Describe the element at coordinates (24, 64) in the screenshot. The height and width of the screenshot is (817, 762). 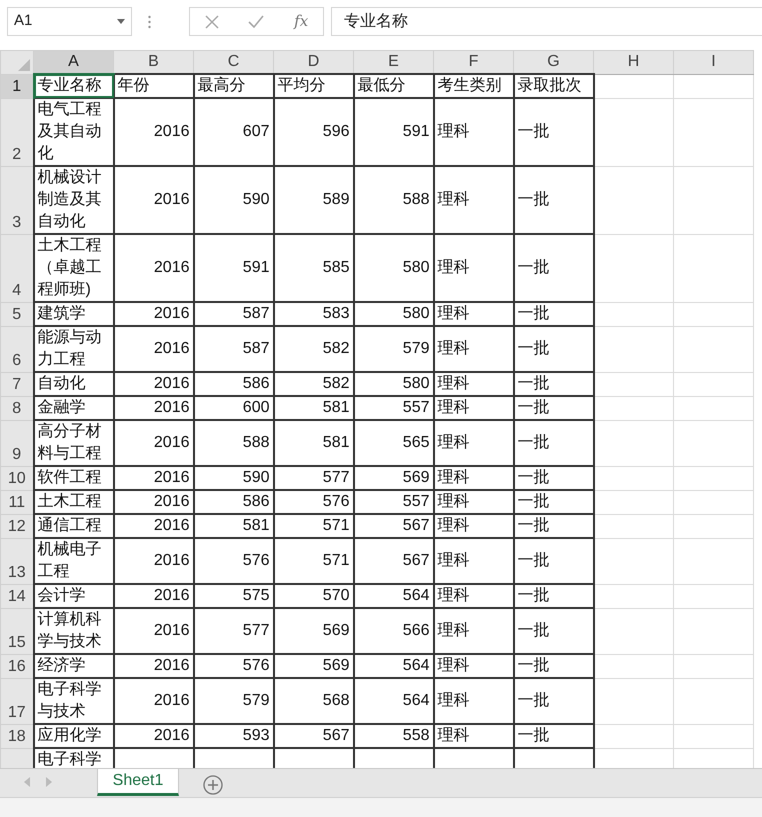
I see `select-all-icon` at that location.